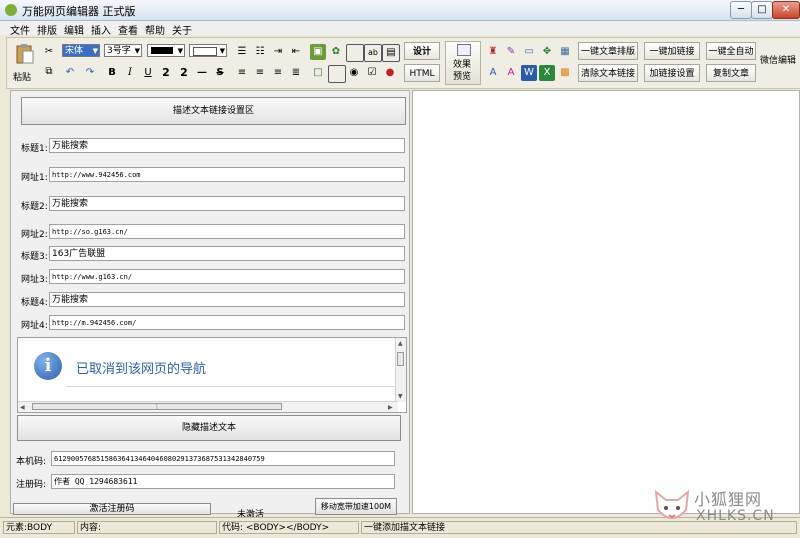 The height and width of the screenshot is (538, 800). I want to click on menu-view: 查看, so click(128, 29).